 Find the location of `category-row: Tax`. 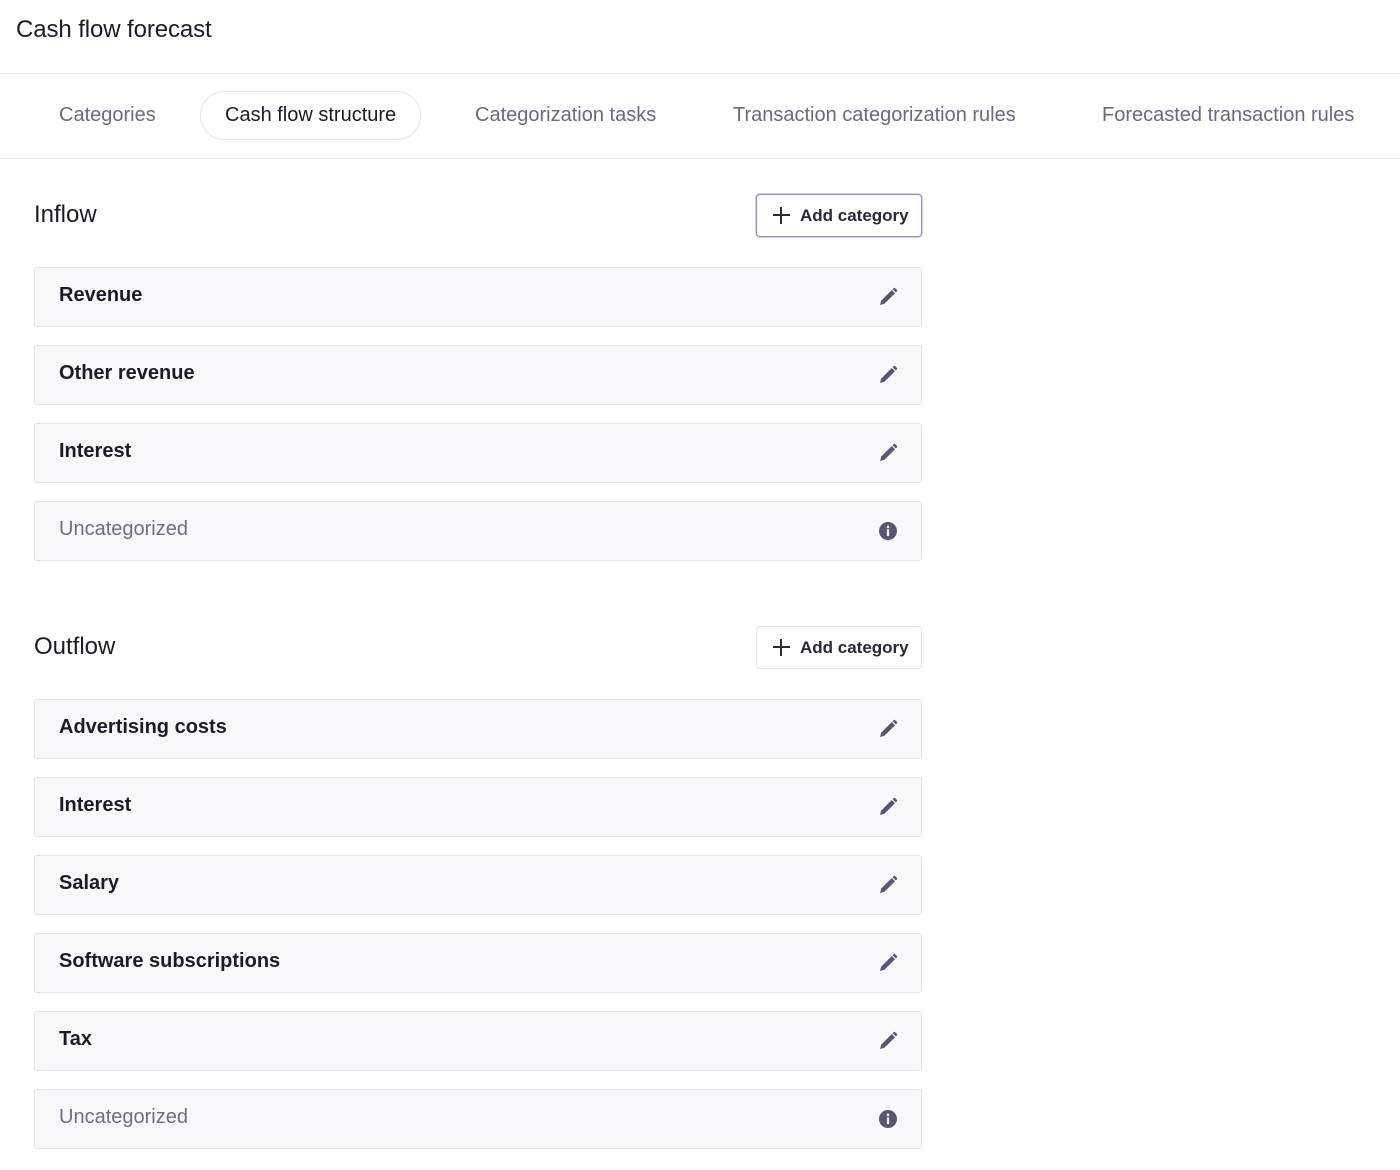

category-row: Tax is located at coordinates (478, 1041).